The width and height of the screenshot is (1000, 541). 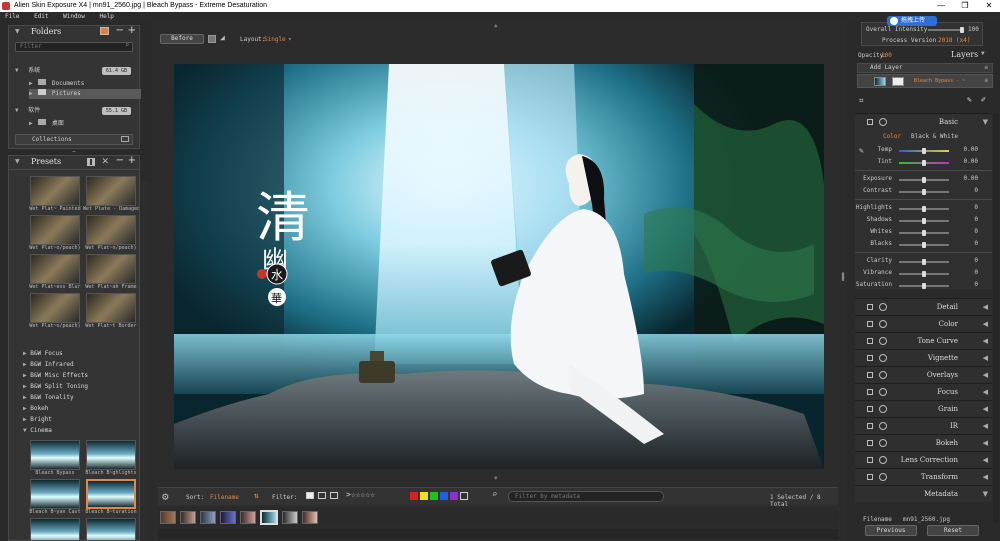 I want to click on add-layer-button: Add Layer ≡, so click(x=925, y=68).